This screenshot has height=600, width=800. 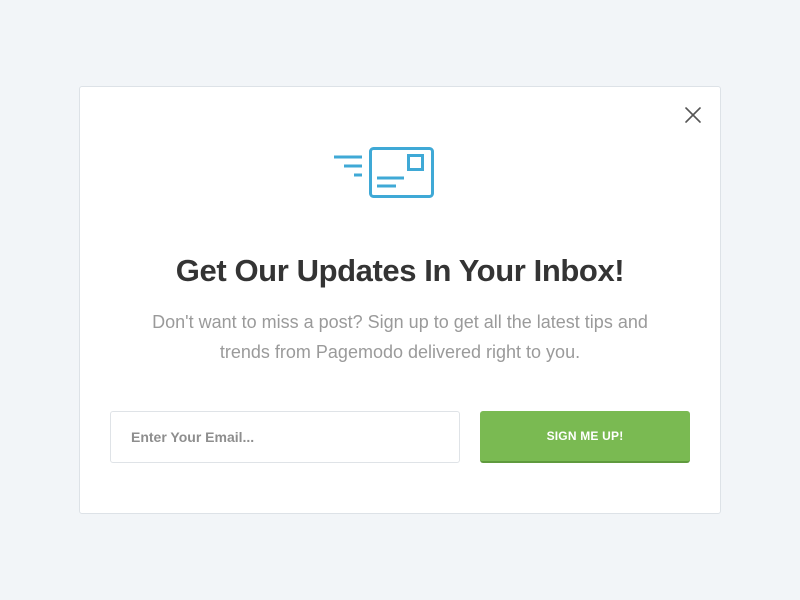 I want to click on email-input, so click(x=285, y=437).